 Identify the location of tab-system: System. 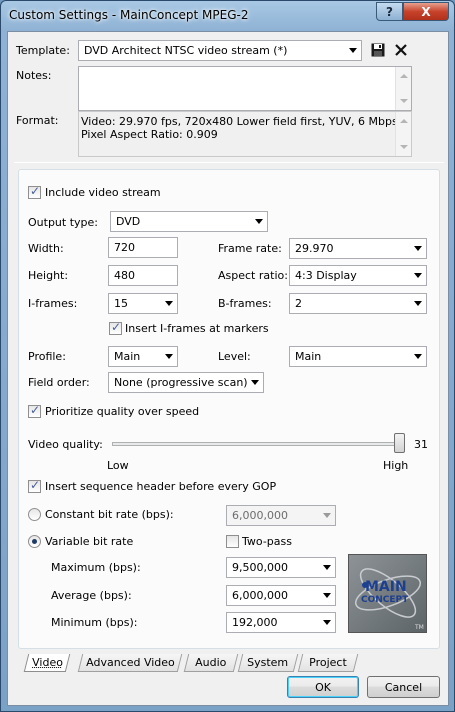
(268, 663).